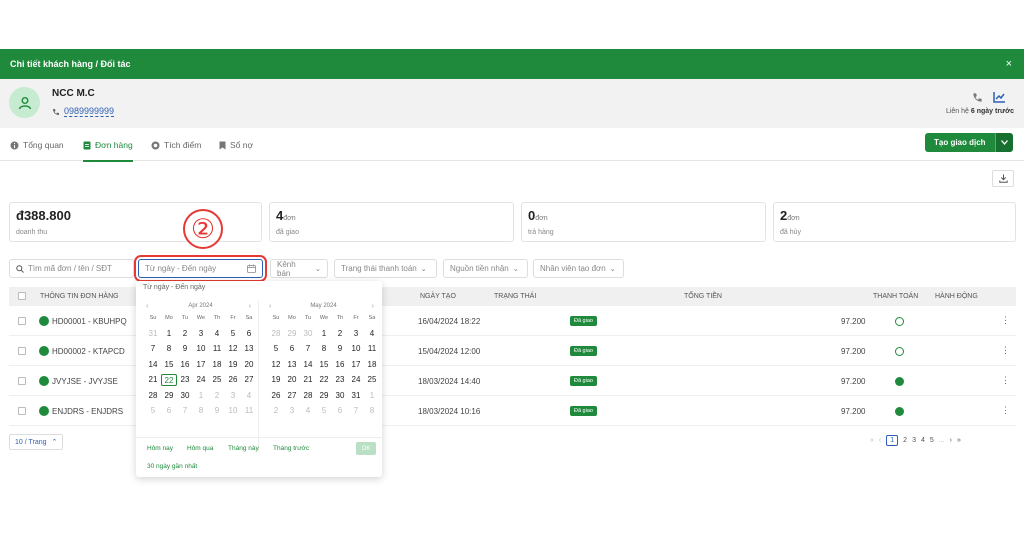  Describe the element at coordinates (71, 268) in the screenshot. I see `search-input: Tìm mã đơn / tên / SĐT` at that location.